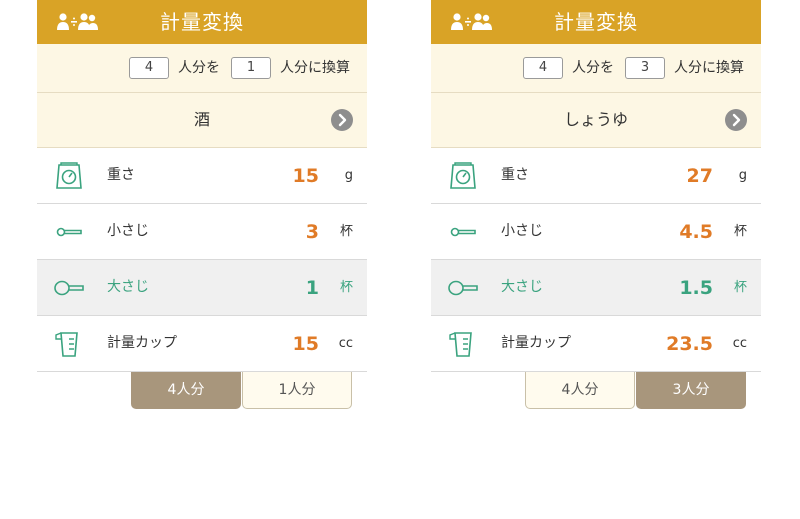  Describe the element at coordinates (596, 176) in the screenshot. I see `weight-row: 重さ 27 g` at that location.